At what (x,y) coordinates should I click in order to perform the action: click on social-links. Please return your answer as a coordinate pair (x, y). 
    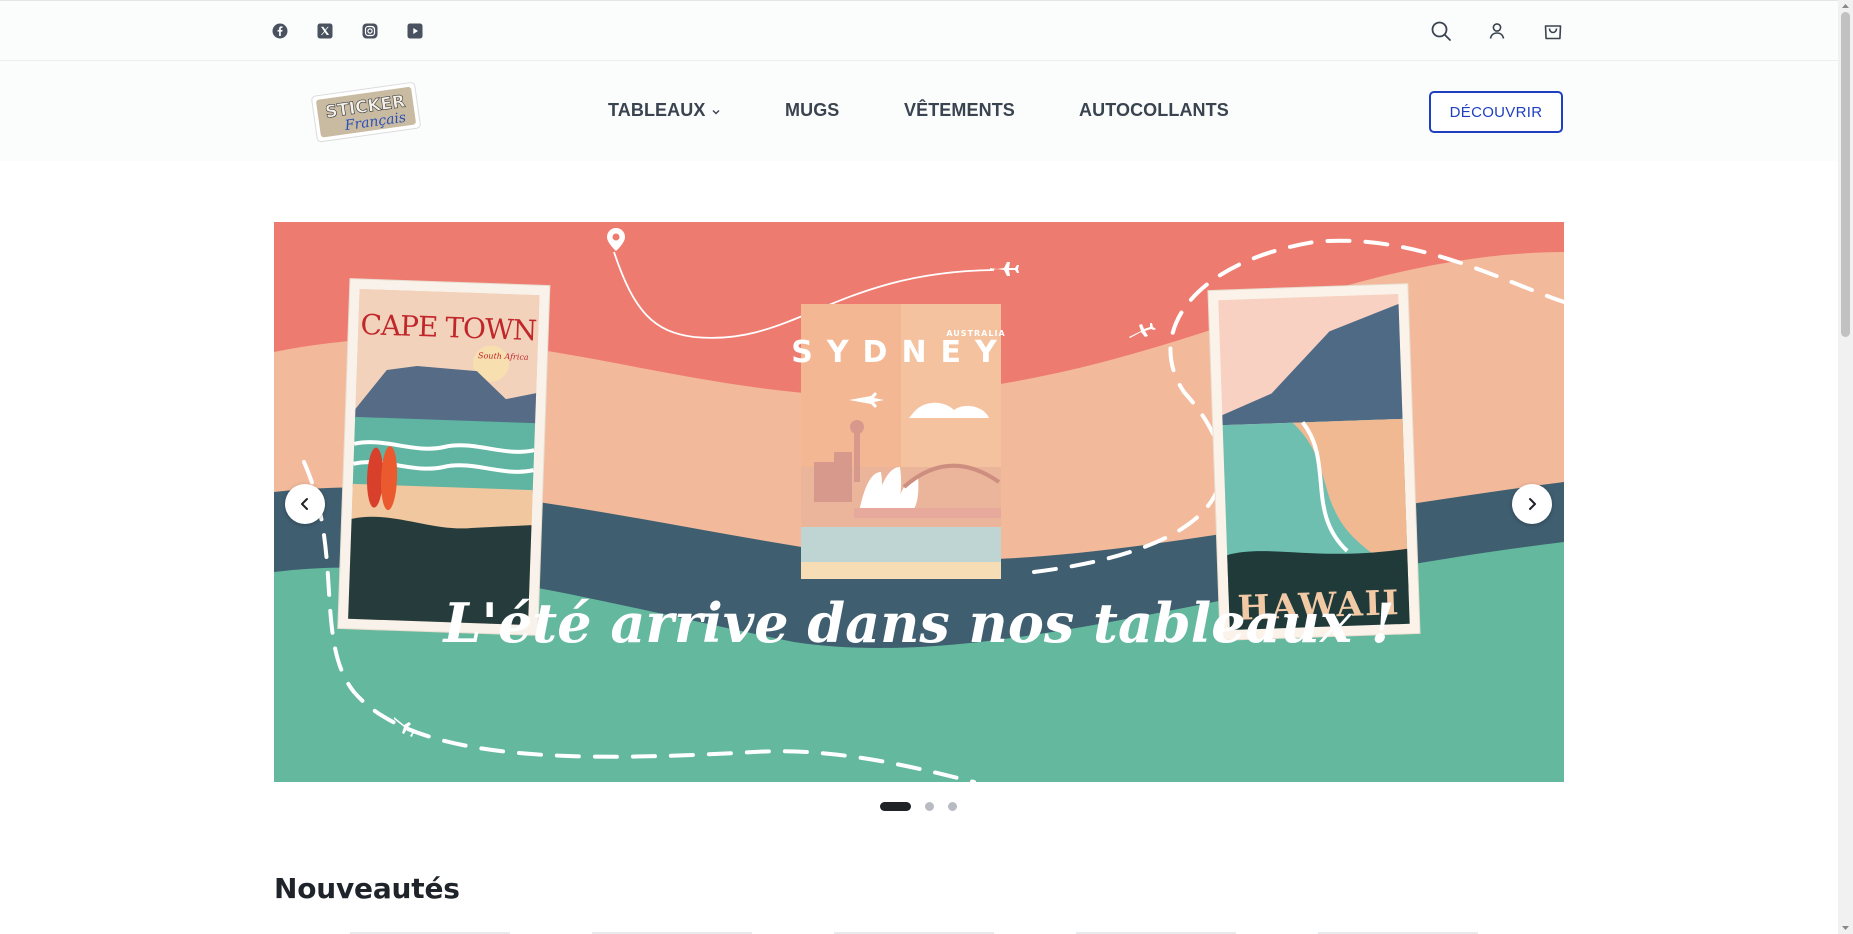
    Looking at the image, I should click on (347, 31).